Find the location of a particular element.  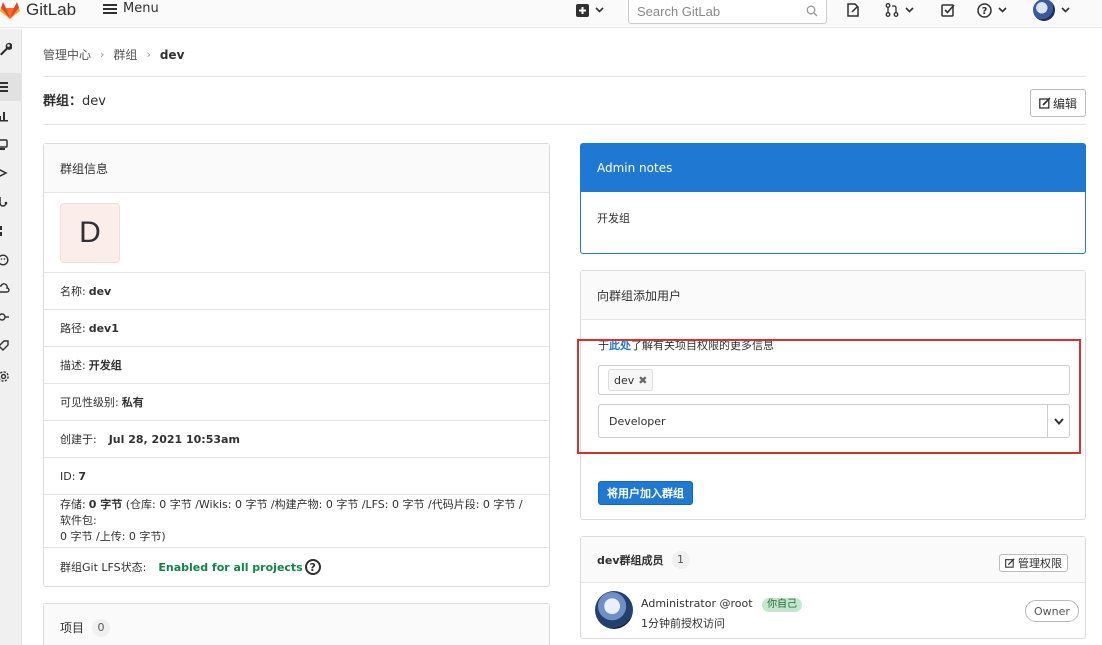

sidebar-item-hooks is located at coordinates (10, 202).